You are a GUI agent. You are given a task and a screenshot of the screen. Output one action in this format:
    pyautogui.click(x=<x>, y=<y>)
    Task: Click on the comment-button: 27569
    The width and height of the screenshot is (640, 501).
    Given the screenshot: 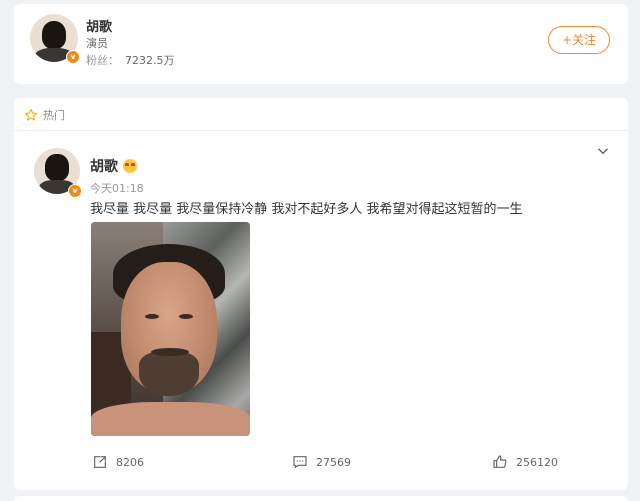 What is the action you would take?
    pyautogui.click(x=321, y=462)
    